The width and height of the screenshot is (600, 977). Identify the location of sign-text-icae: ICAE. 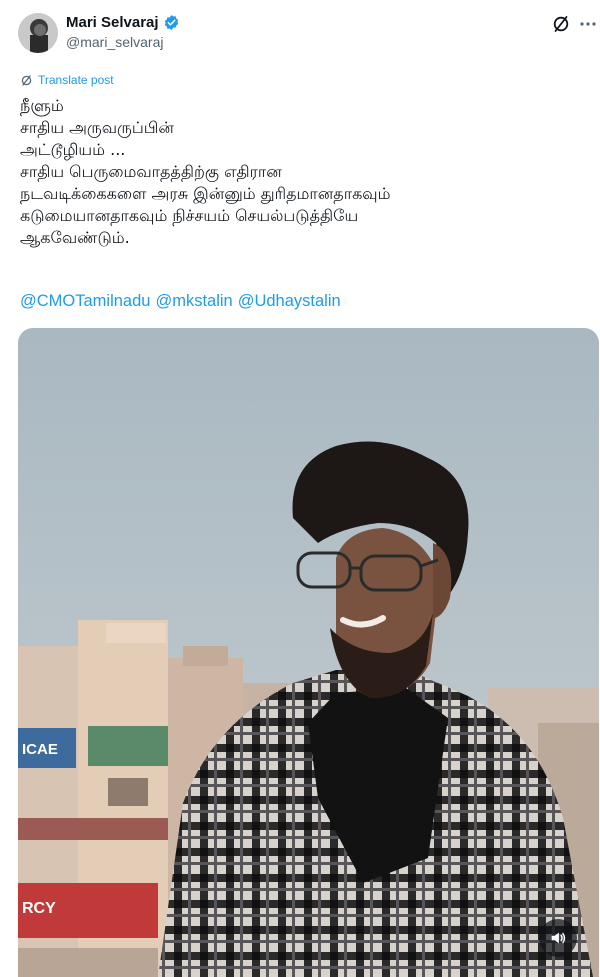
(40, 749).